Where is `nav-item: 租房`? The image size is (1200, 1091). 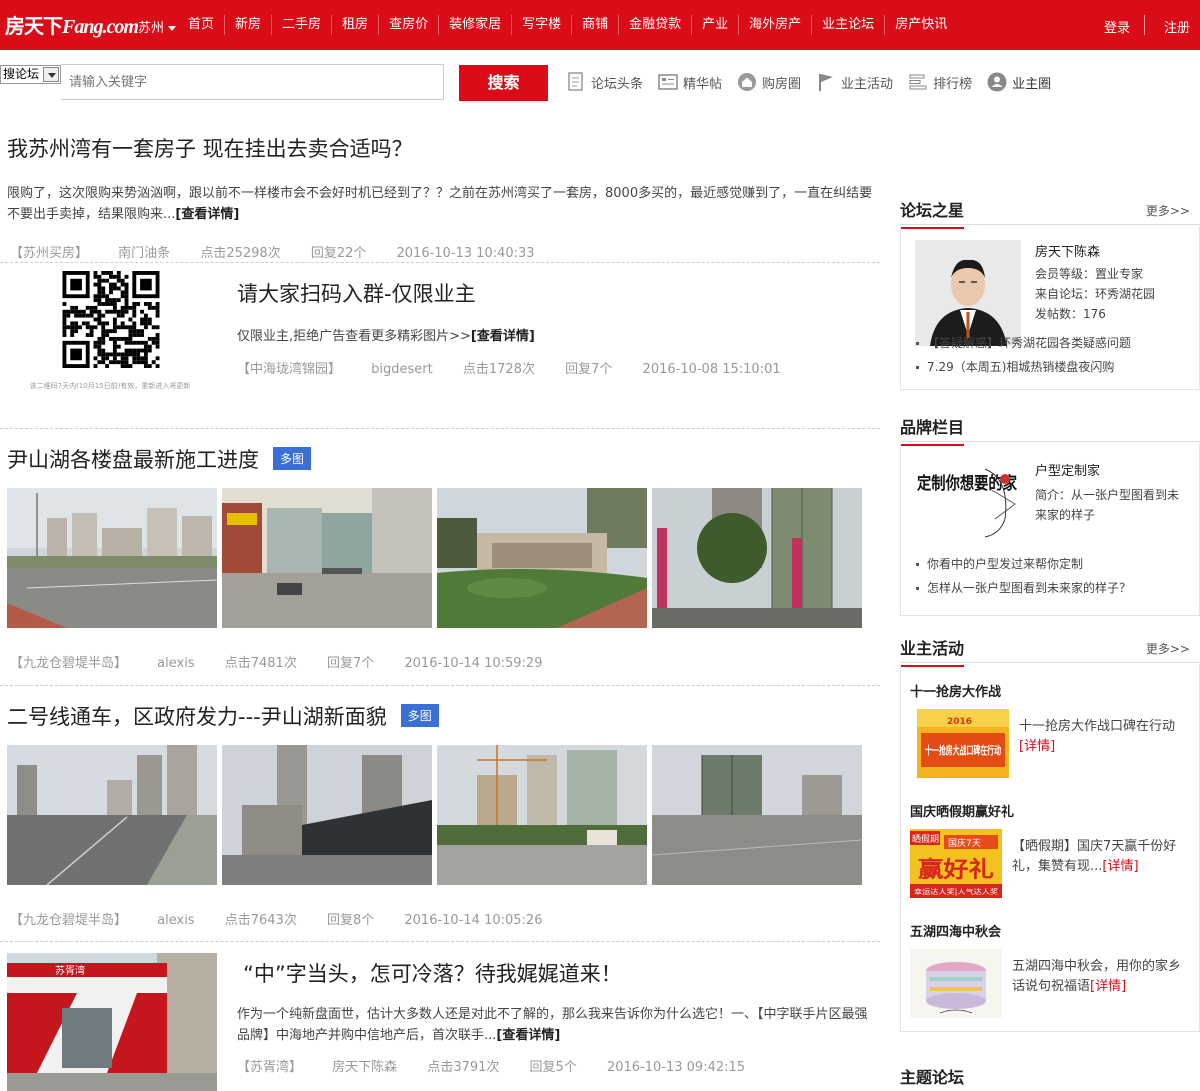
nav-item: 租房 is located at coordinates (355, 25).